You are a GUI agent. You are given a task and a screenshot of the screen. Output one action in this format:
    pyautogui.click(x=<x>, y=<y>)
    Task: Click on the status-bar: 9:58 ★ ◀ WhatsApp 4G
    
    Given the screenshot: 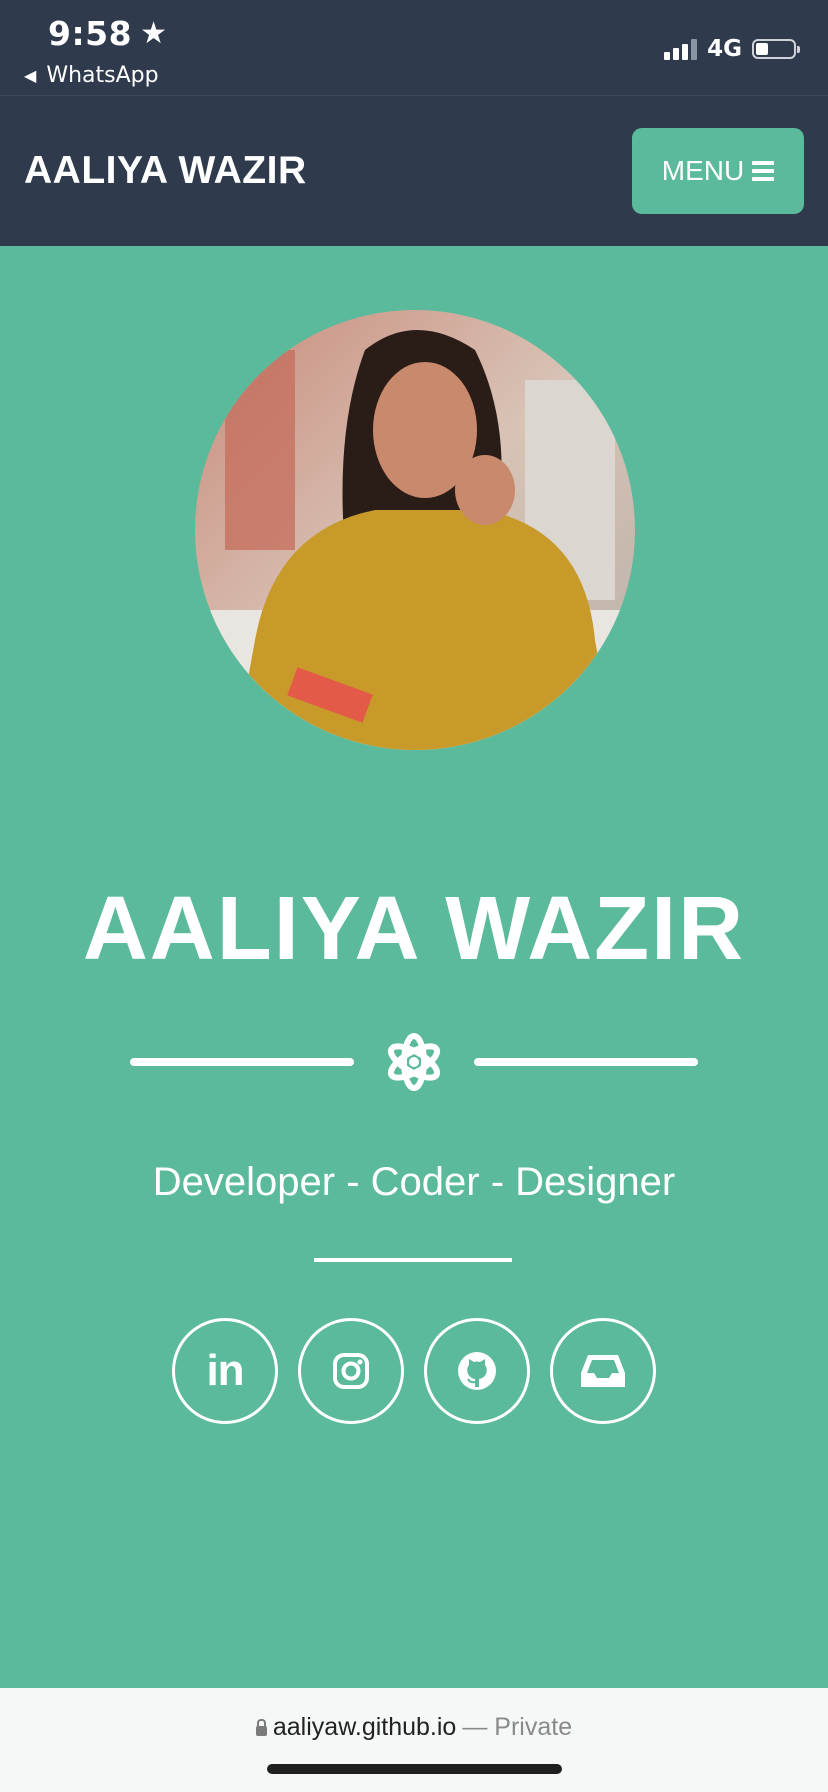 What is the action you would take?
    pyautogui.click(x=414, y=48)
    